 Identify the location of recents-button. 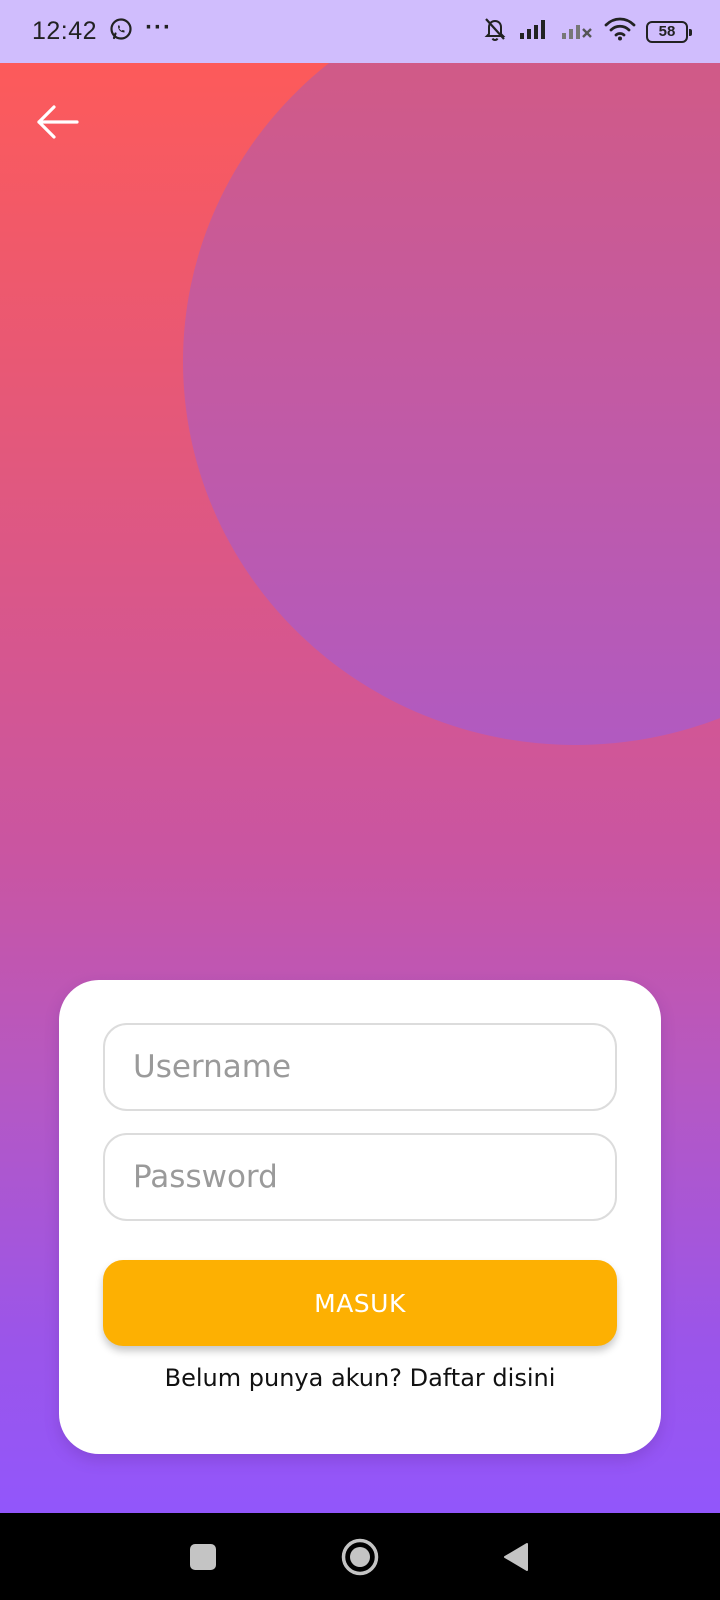
(203, 1557).